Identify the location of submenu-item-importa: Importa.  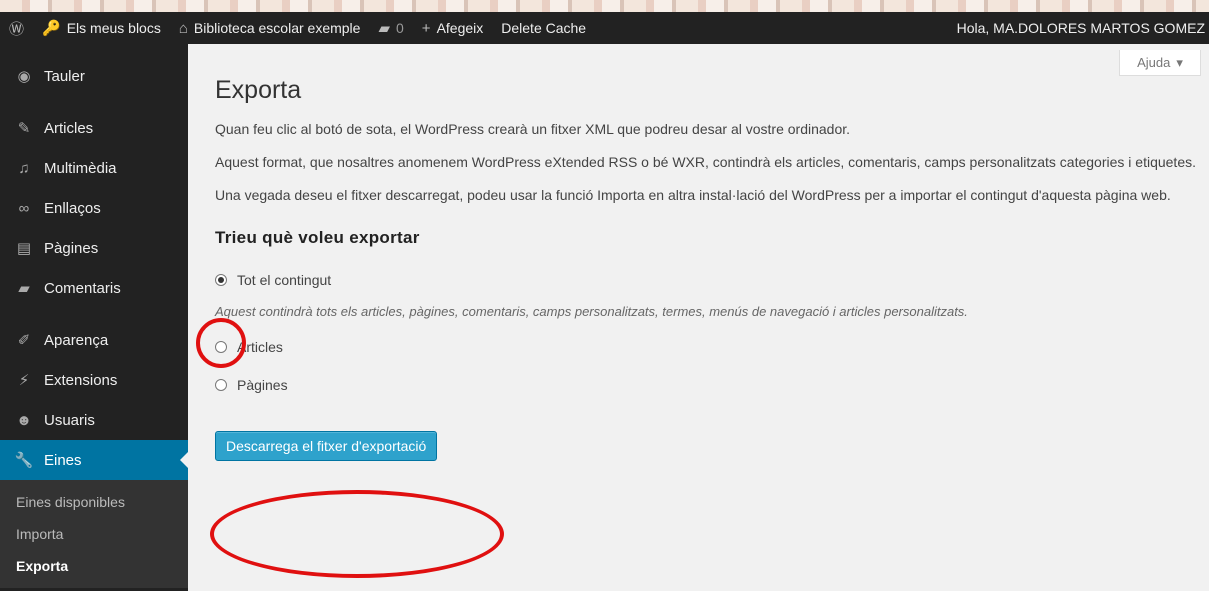
(94, 534).